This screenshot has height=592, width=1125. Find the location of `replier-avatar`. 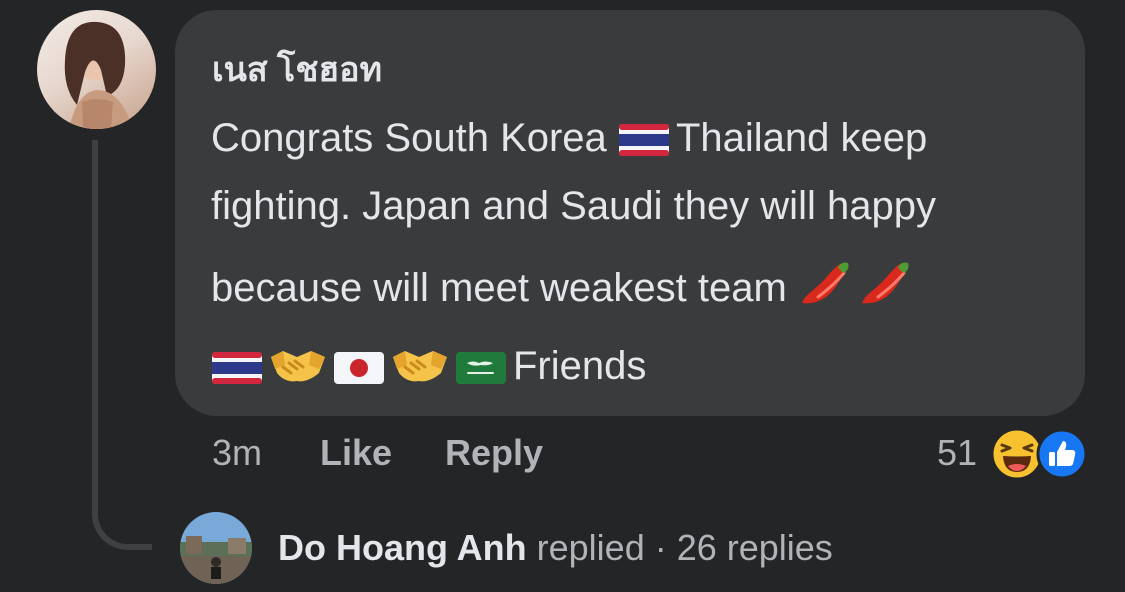

replier-avatar is located at coordinates (216, 548).